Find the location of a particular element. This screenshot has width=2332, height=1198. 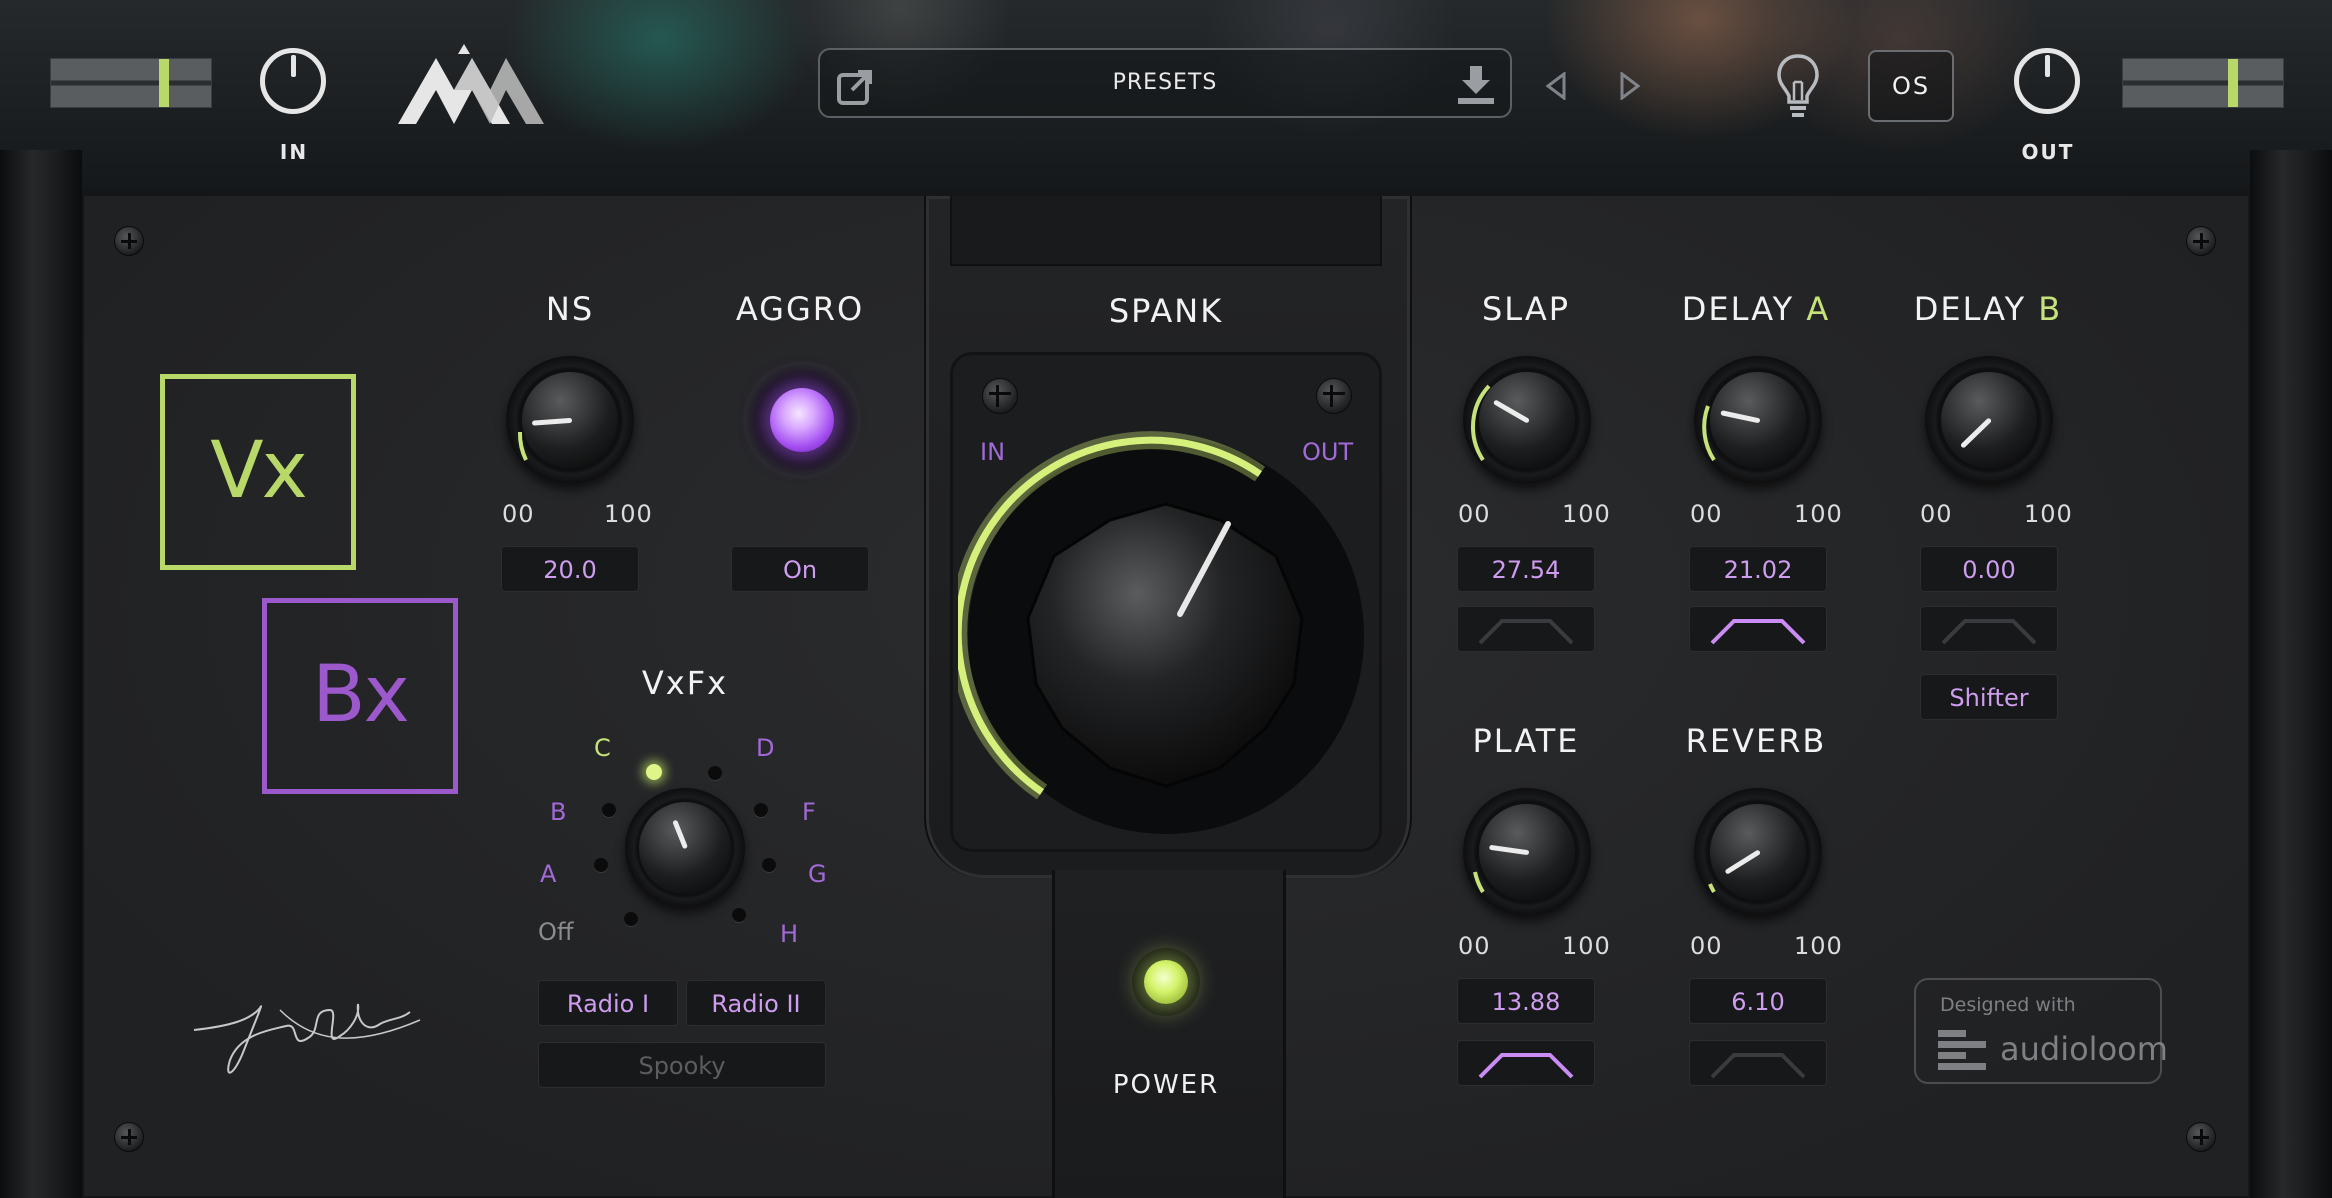

reverb-value: 6.10 is located at coordinates (1758, 1001).